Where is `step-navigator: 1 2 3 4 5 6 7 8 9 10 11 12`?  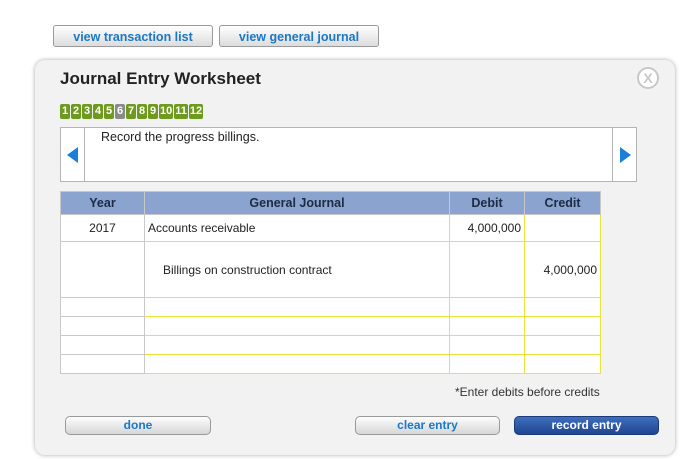 step-navigator: 1 2 3 4 5 6 7 8 9 10 11 12 is located at coordinates (132, 111).